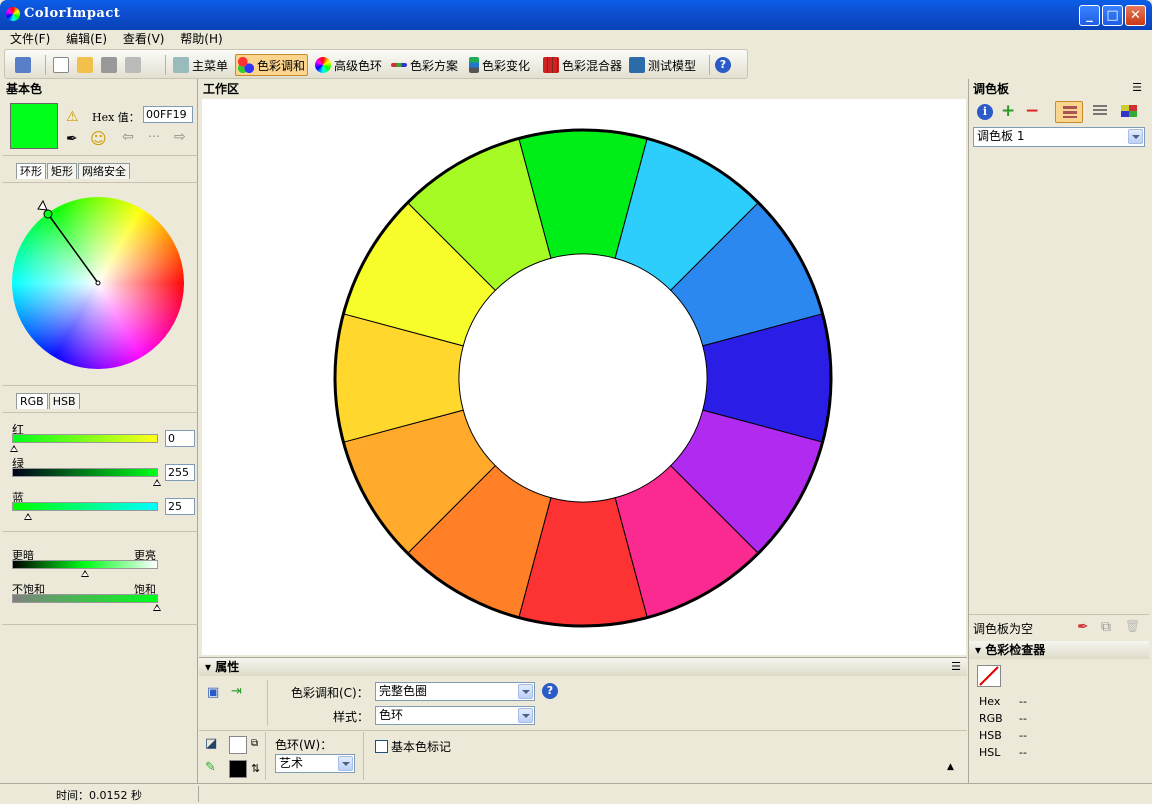 This screenshot has height=804, width=1152. I want to click on background-color-swatch, so click(238, 745).